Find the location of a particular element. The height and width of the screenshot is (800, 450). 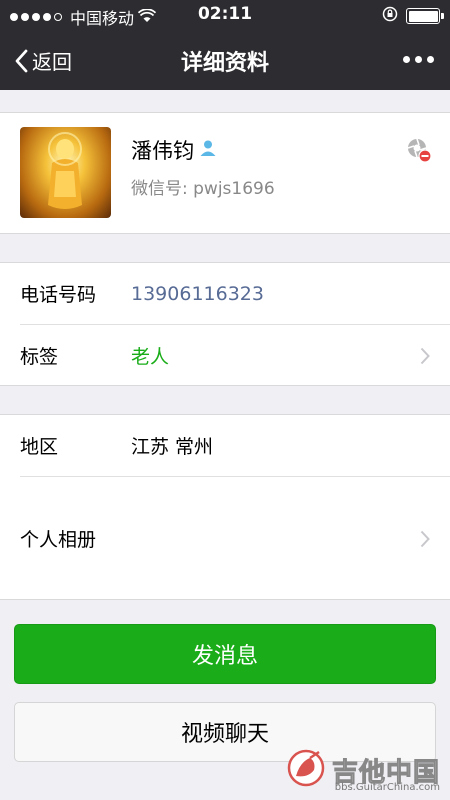

more-dots-icon is located at coordinates (406, 59).